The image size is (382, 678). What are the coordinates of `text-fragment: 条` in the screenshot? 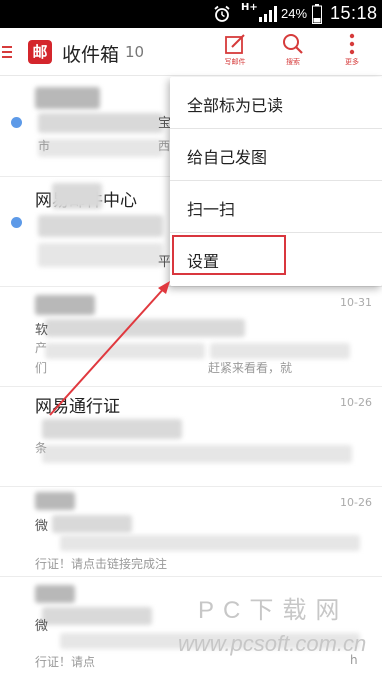 It's located at (41, 448).